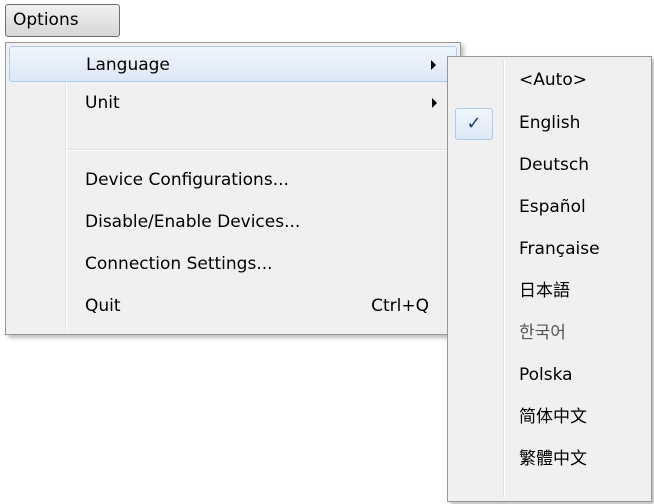 Image resolution: width=654 pixels, height=504 pixels. I want to click on menu-item-label: Language, so click(128, 65).